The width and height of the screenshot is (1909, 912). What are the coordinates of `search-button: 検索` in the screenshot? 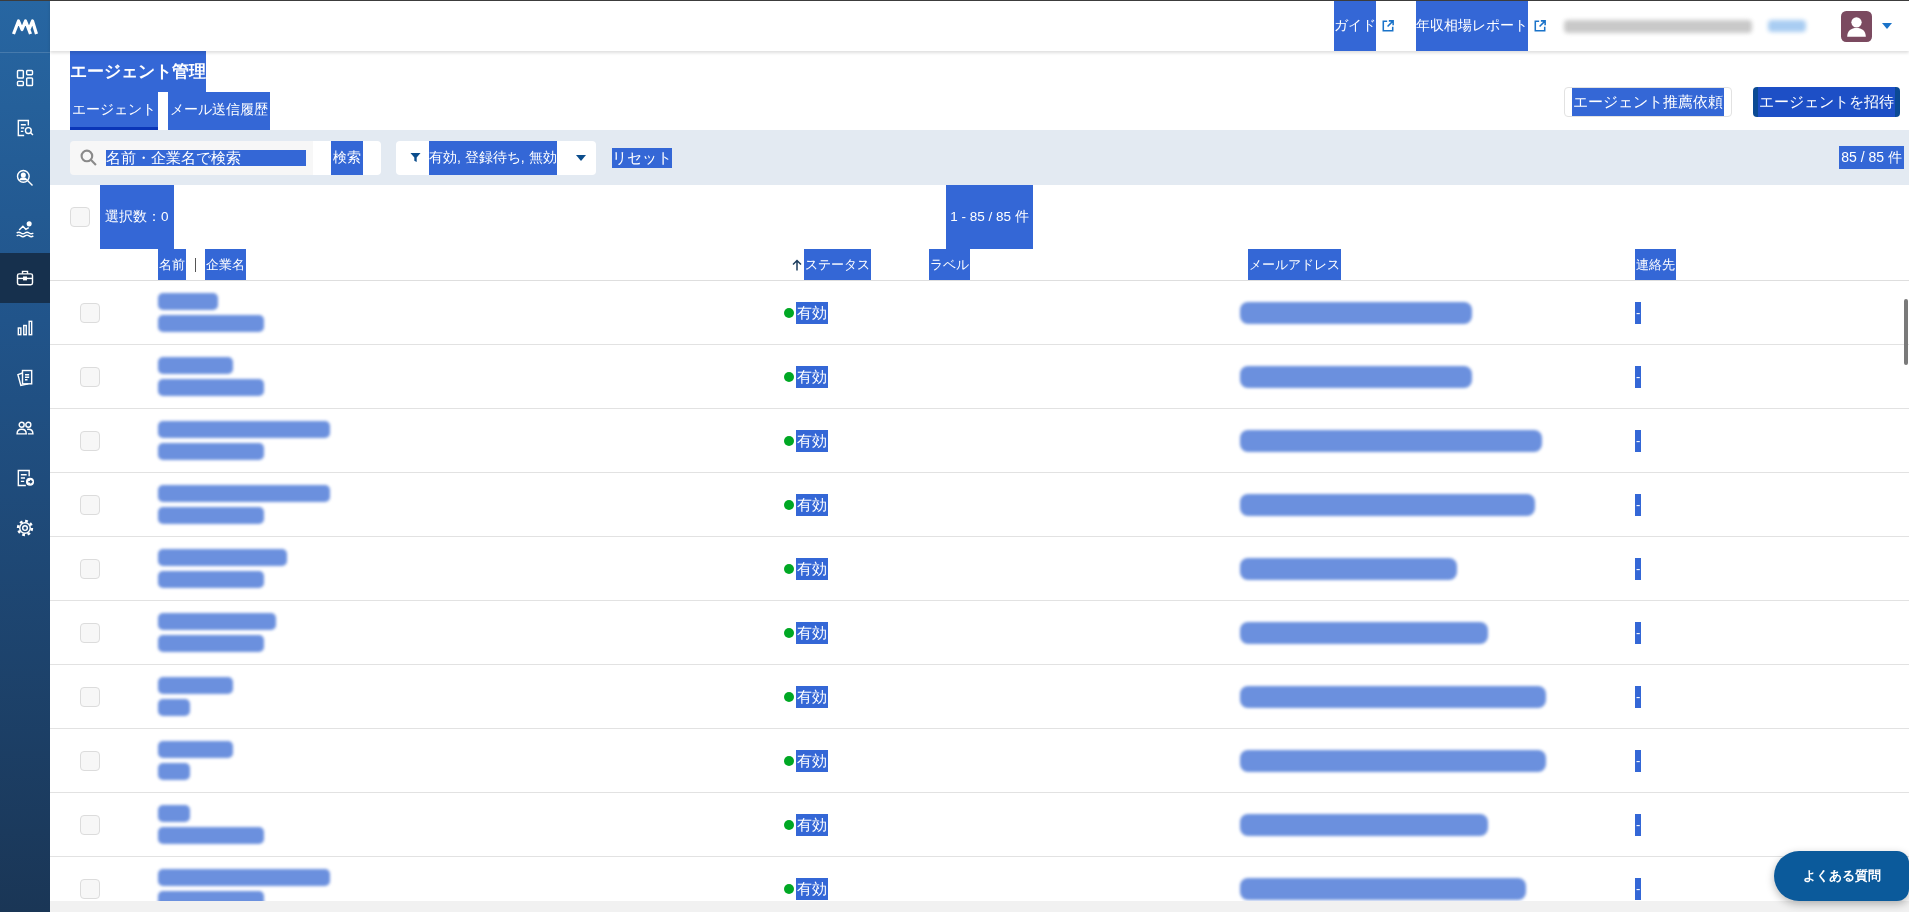 It's located at (347, 157).